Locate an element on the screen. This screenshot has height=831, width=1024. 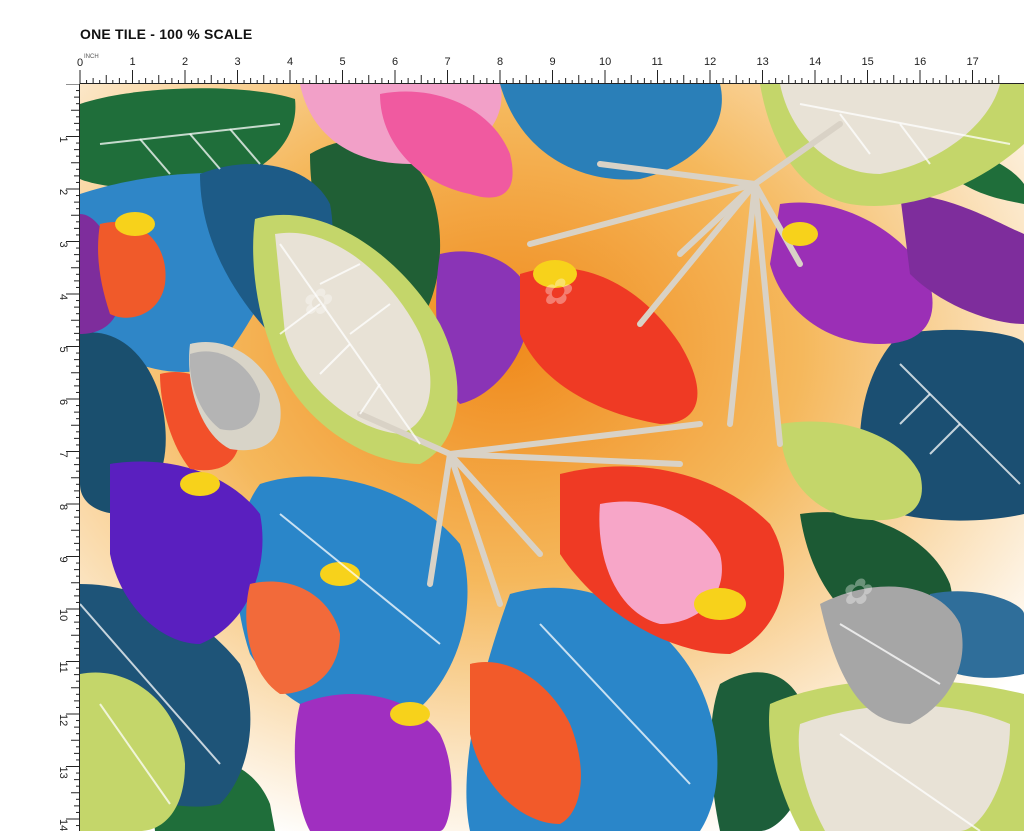
ruler-label: 16 is located at coordinates (920, 62).